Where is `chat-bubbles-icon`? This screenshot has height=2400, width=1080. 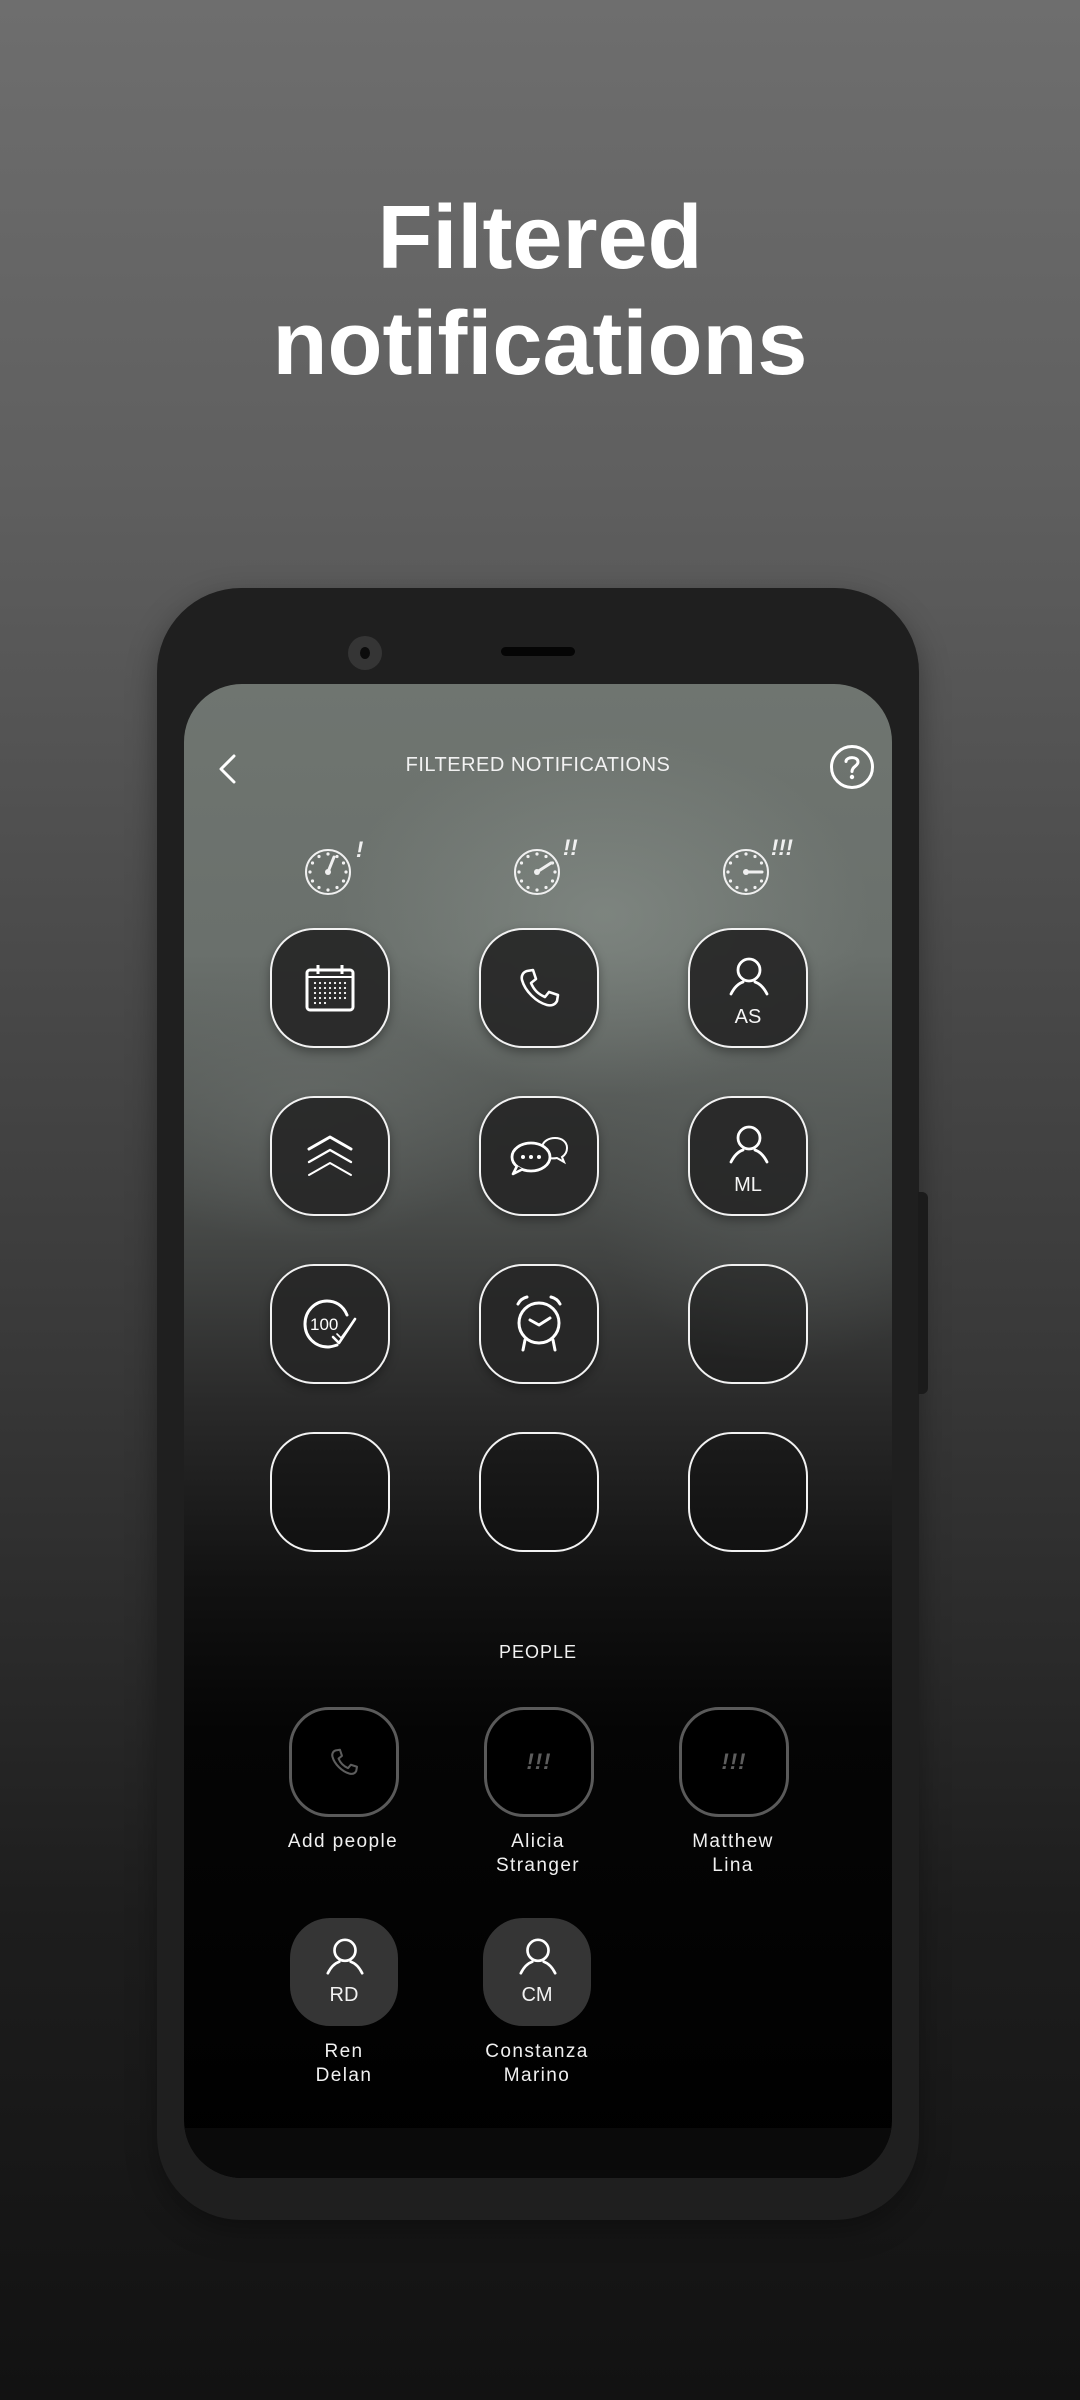 chat-bubbles-icon is located at coordinates (539, 1156).